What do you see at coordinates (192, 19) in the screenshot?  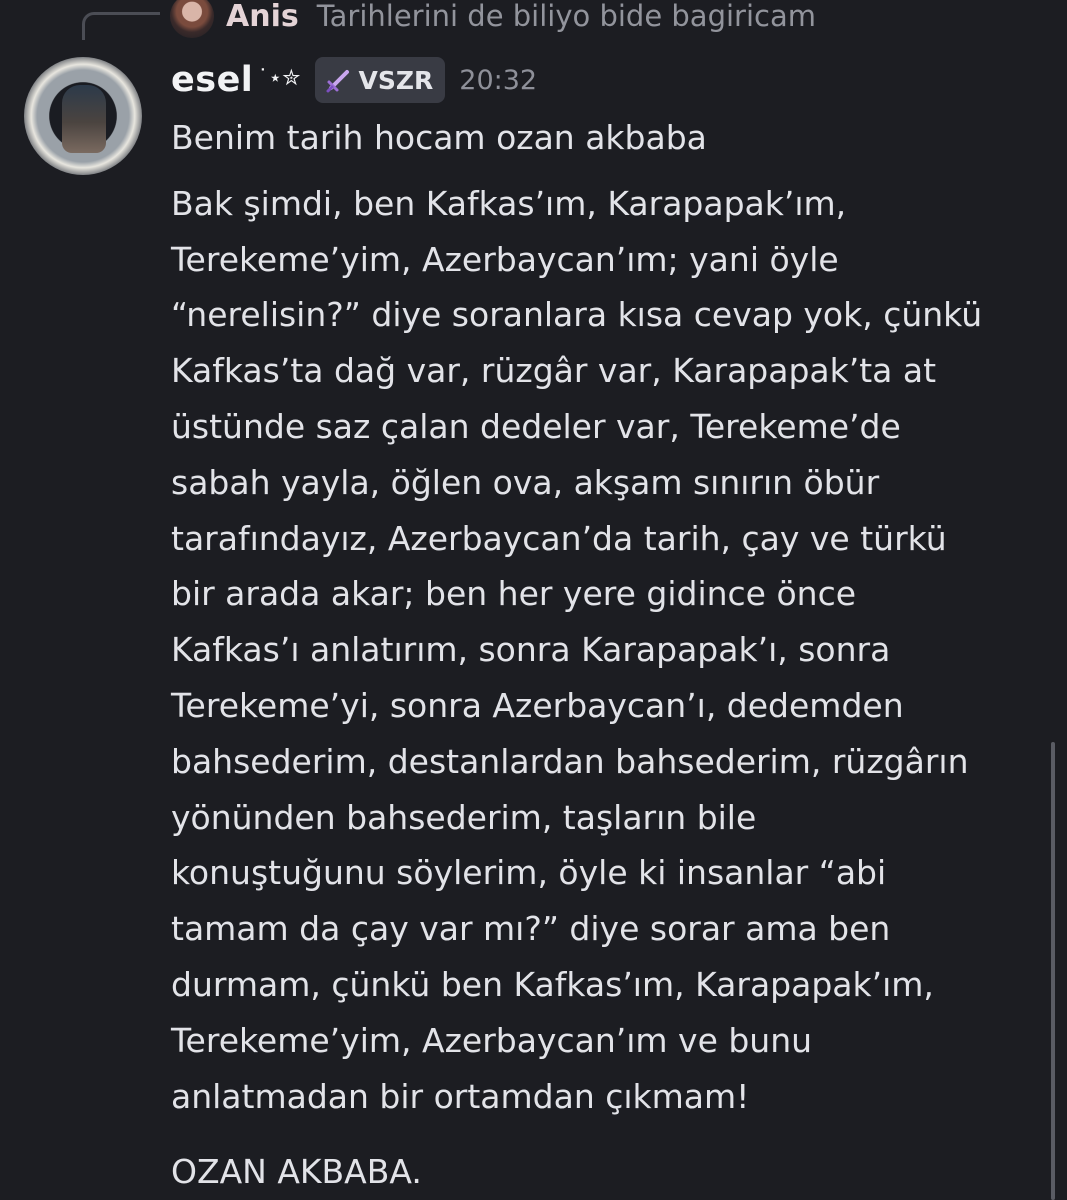 I see `reply-author-avatar` at bounding box center [192, 19].